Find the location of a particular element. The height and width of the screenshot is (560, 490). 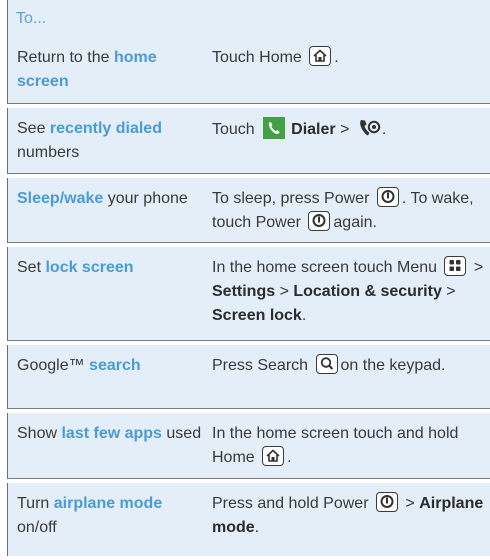

action-text: In the home screen touch and hold Home is located at coordinates (335, 445).